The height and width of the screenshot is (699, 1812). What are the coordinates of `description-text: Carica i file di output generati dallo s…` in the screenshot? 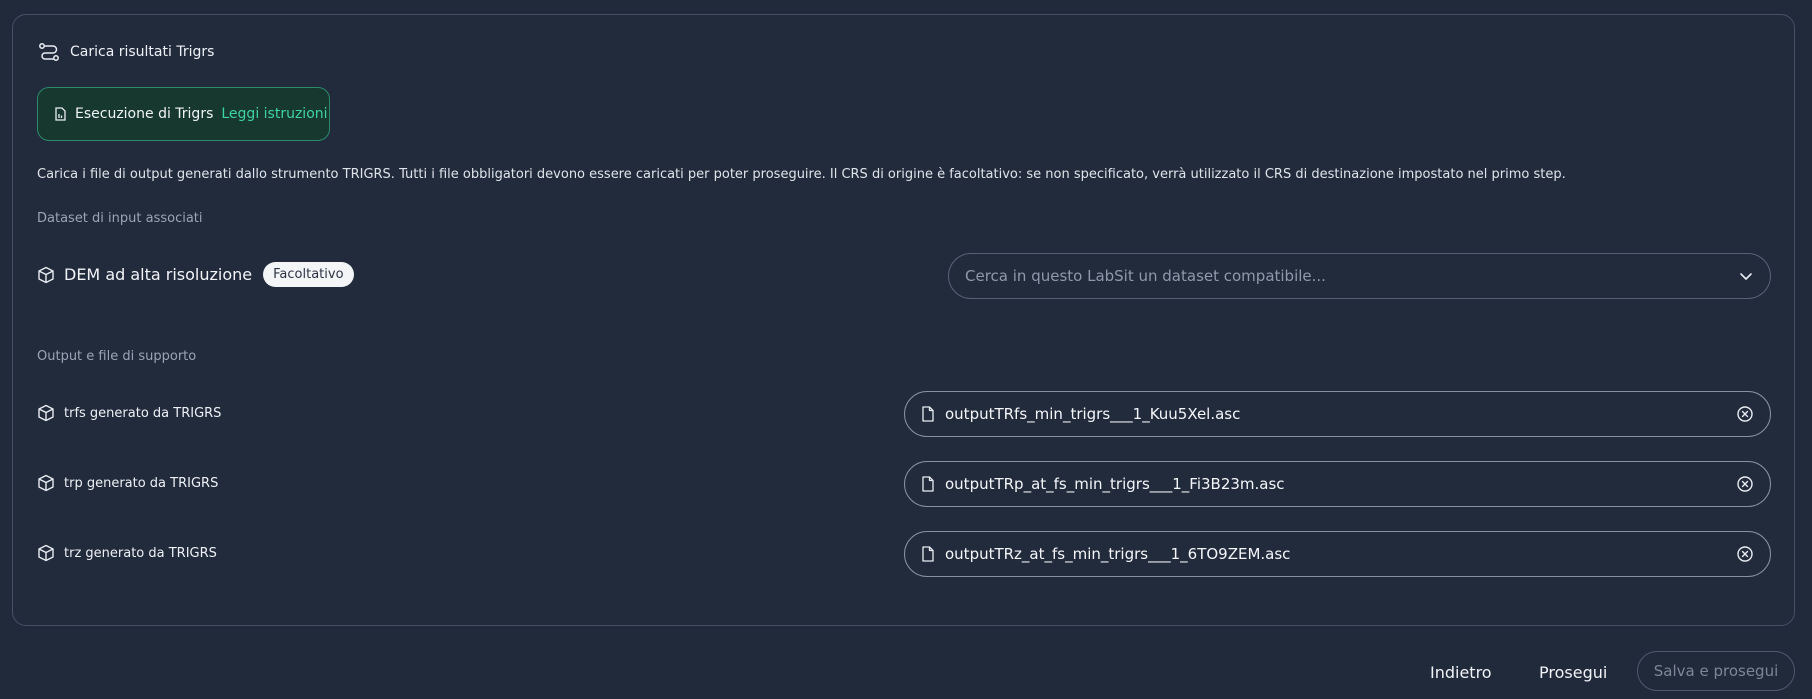 It's located at (801, 174).